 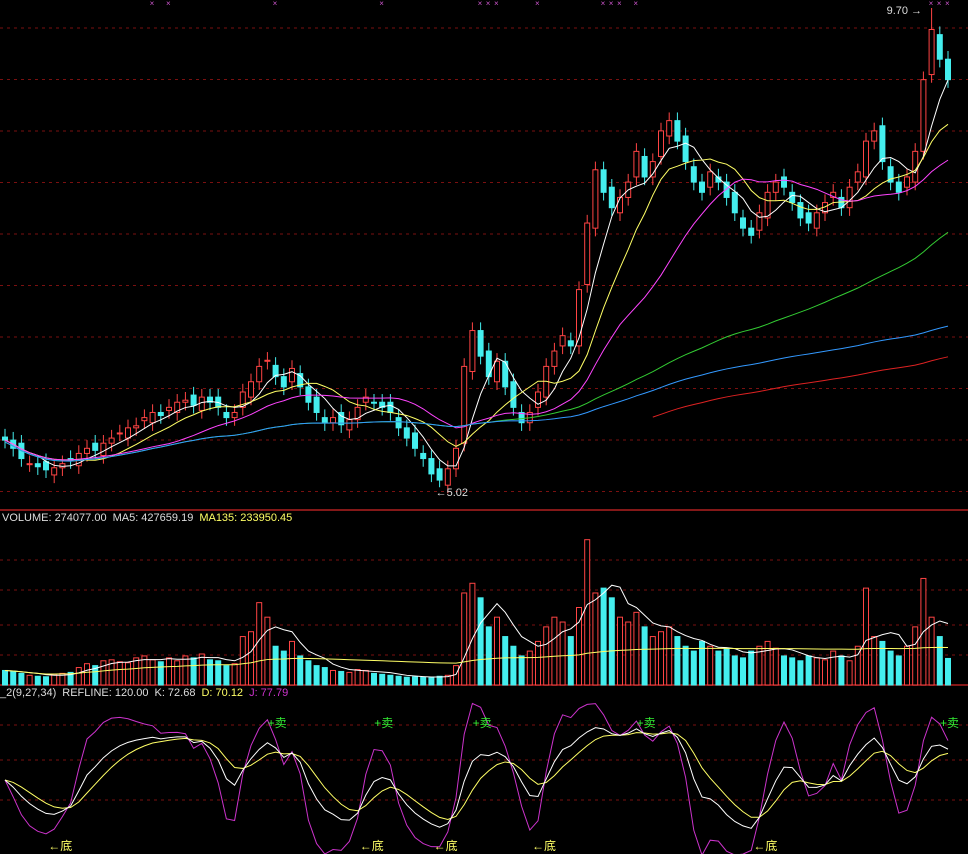 I want to click on kdj-refline: REFLINE: 120.00, so click(x=105, y=693).